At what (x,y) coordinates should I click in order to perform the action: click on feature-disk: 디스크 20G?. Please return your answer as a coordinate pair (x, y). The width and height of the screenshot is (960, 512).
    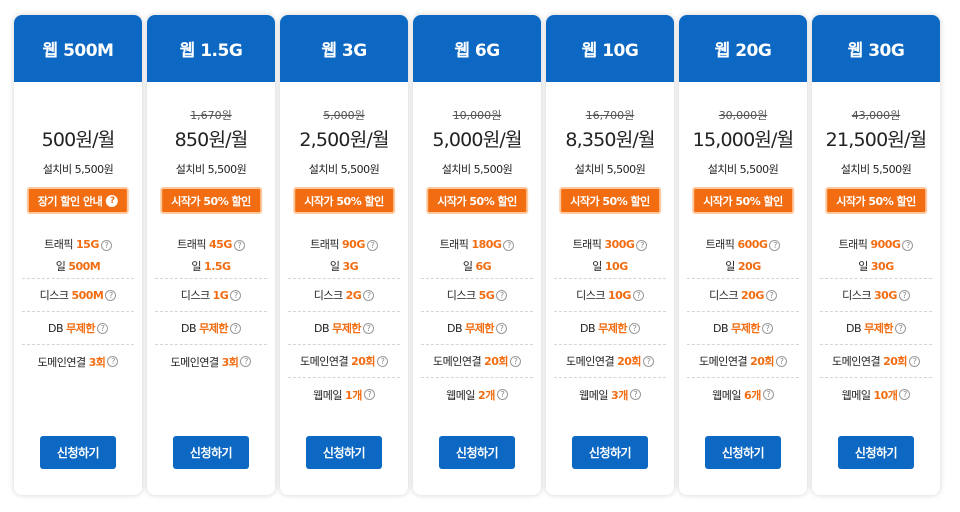
    Looking at the image, I should click on (743, 295).